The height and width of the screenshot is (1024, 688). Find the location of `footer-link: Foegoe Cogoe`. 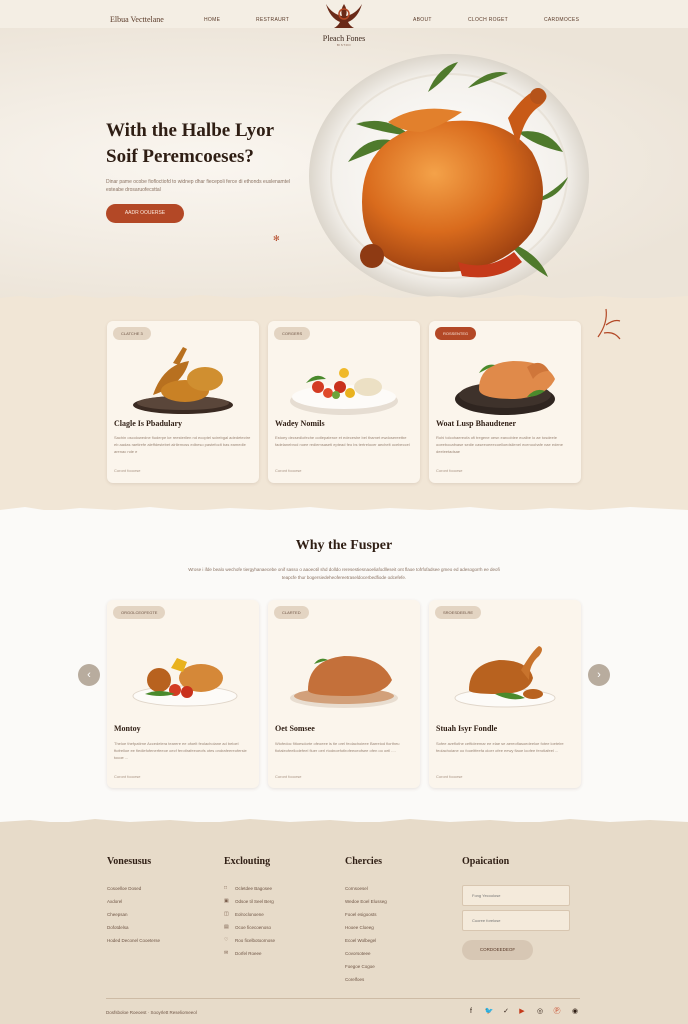

footer-link: Foegoe Cogoe is located at coordinates (366, 966).